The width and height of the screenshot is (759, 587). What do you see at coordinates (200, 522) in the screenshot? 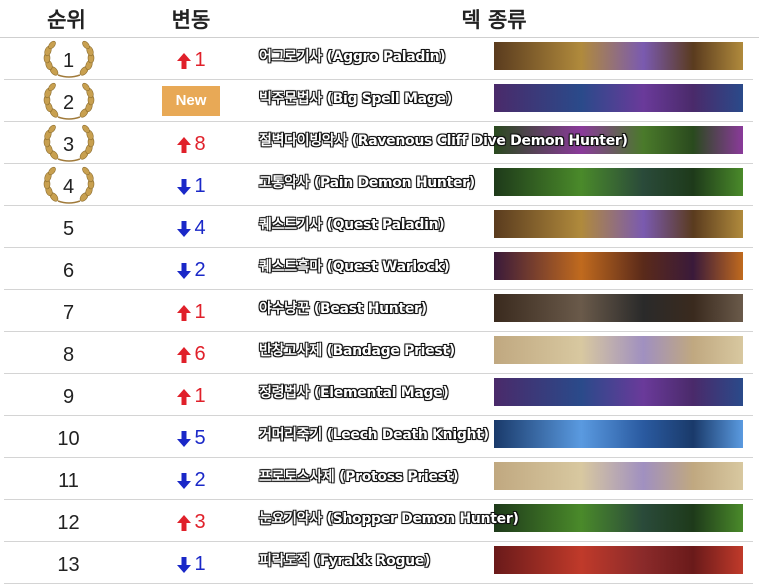
I see `change-value: 3` at bounding box center [200, 522].